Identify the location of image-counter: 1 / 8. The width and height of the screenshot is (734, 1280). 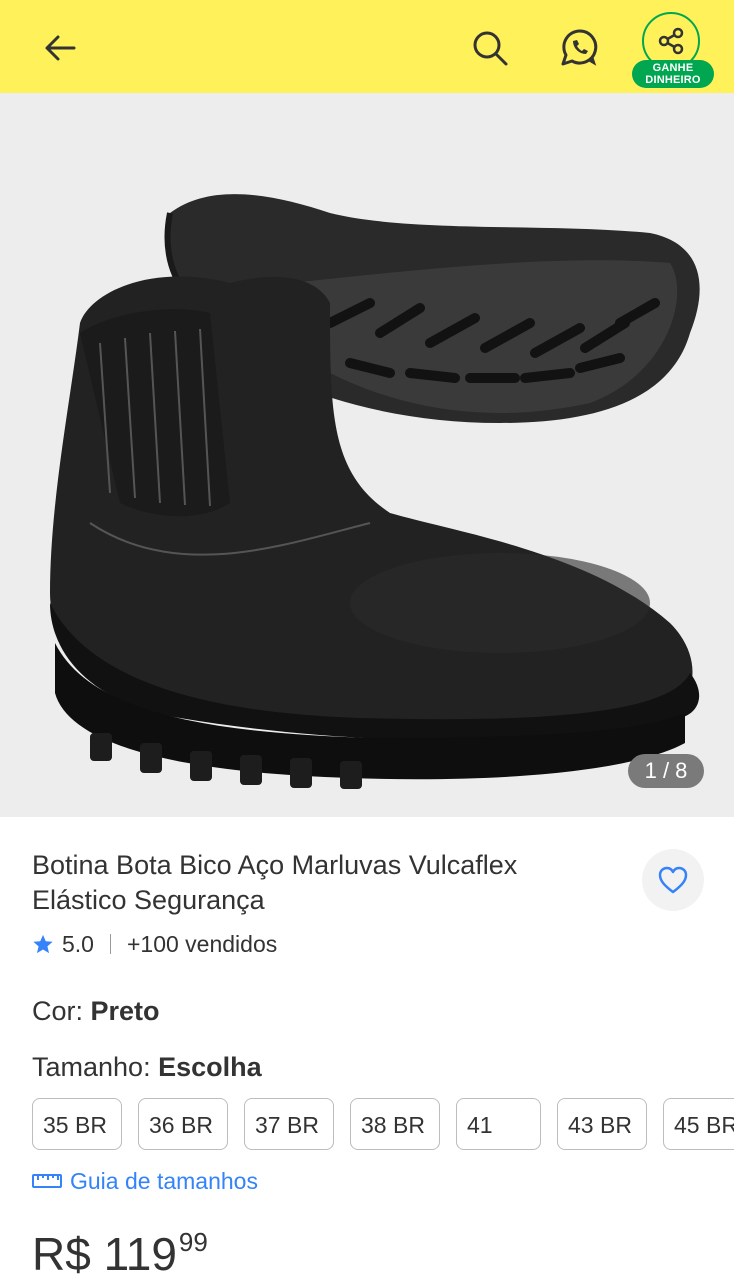
(666, 771).